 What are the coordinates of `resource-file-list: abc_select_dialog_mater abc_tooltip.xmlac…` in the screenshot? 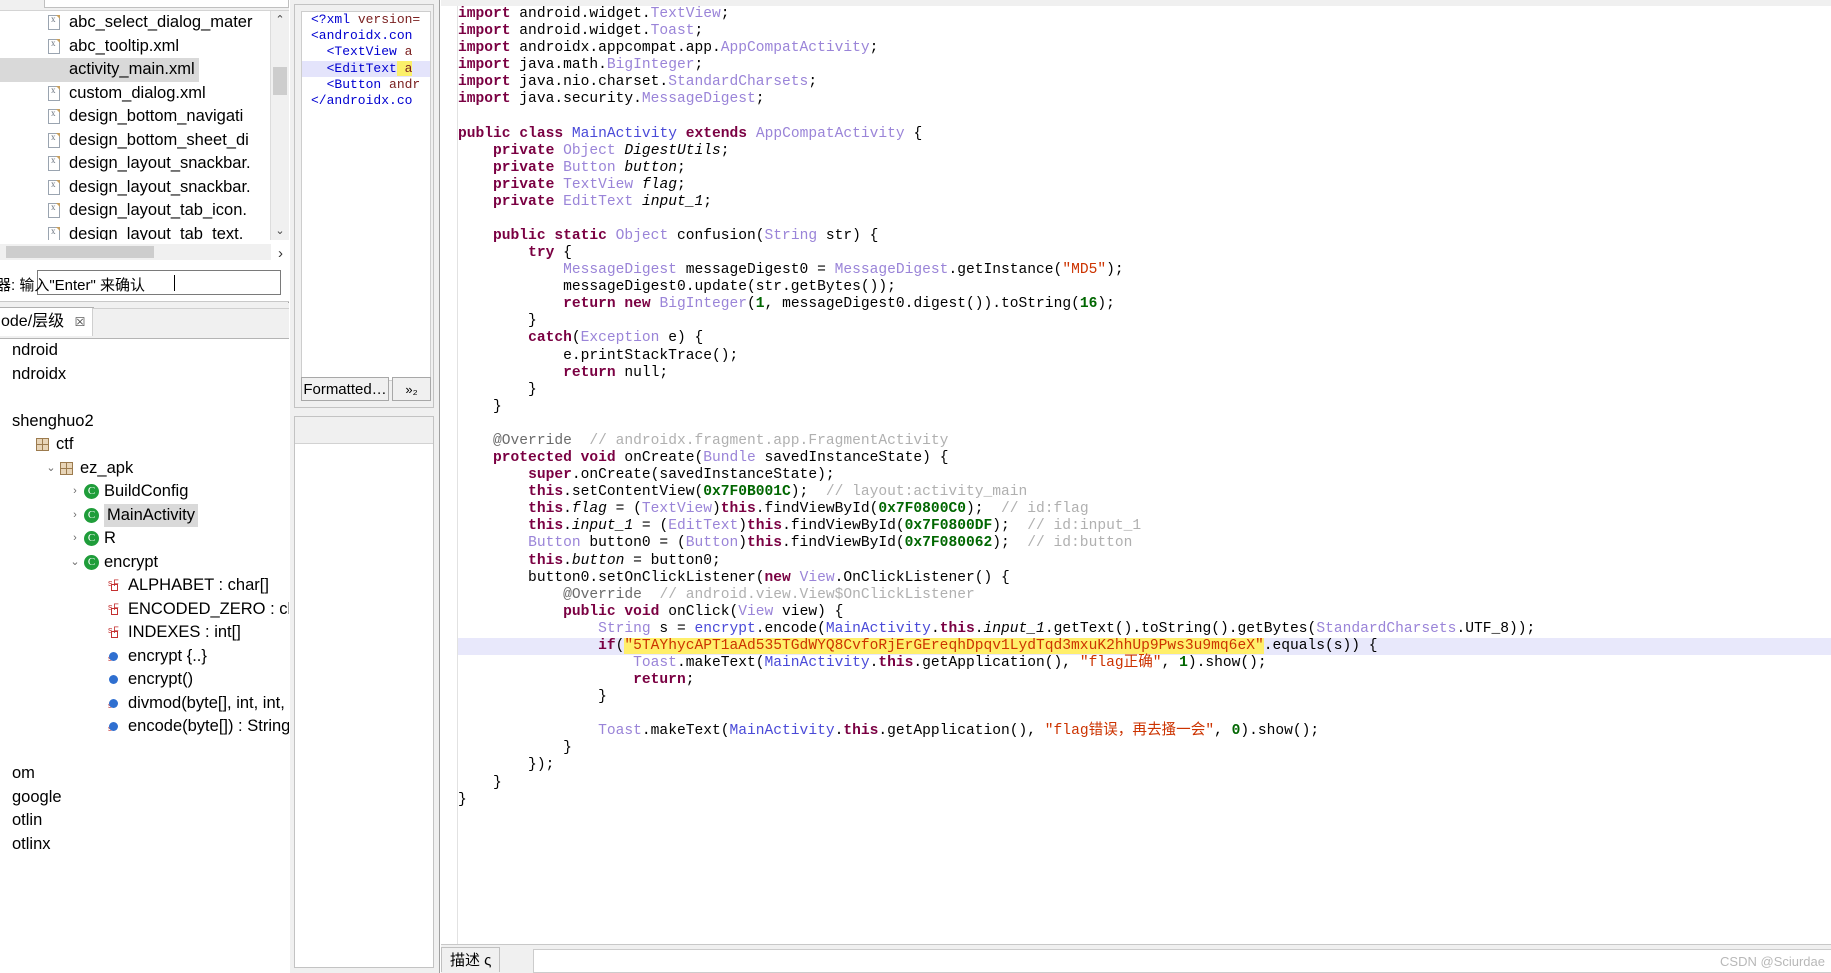 It's located at (144, 125).